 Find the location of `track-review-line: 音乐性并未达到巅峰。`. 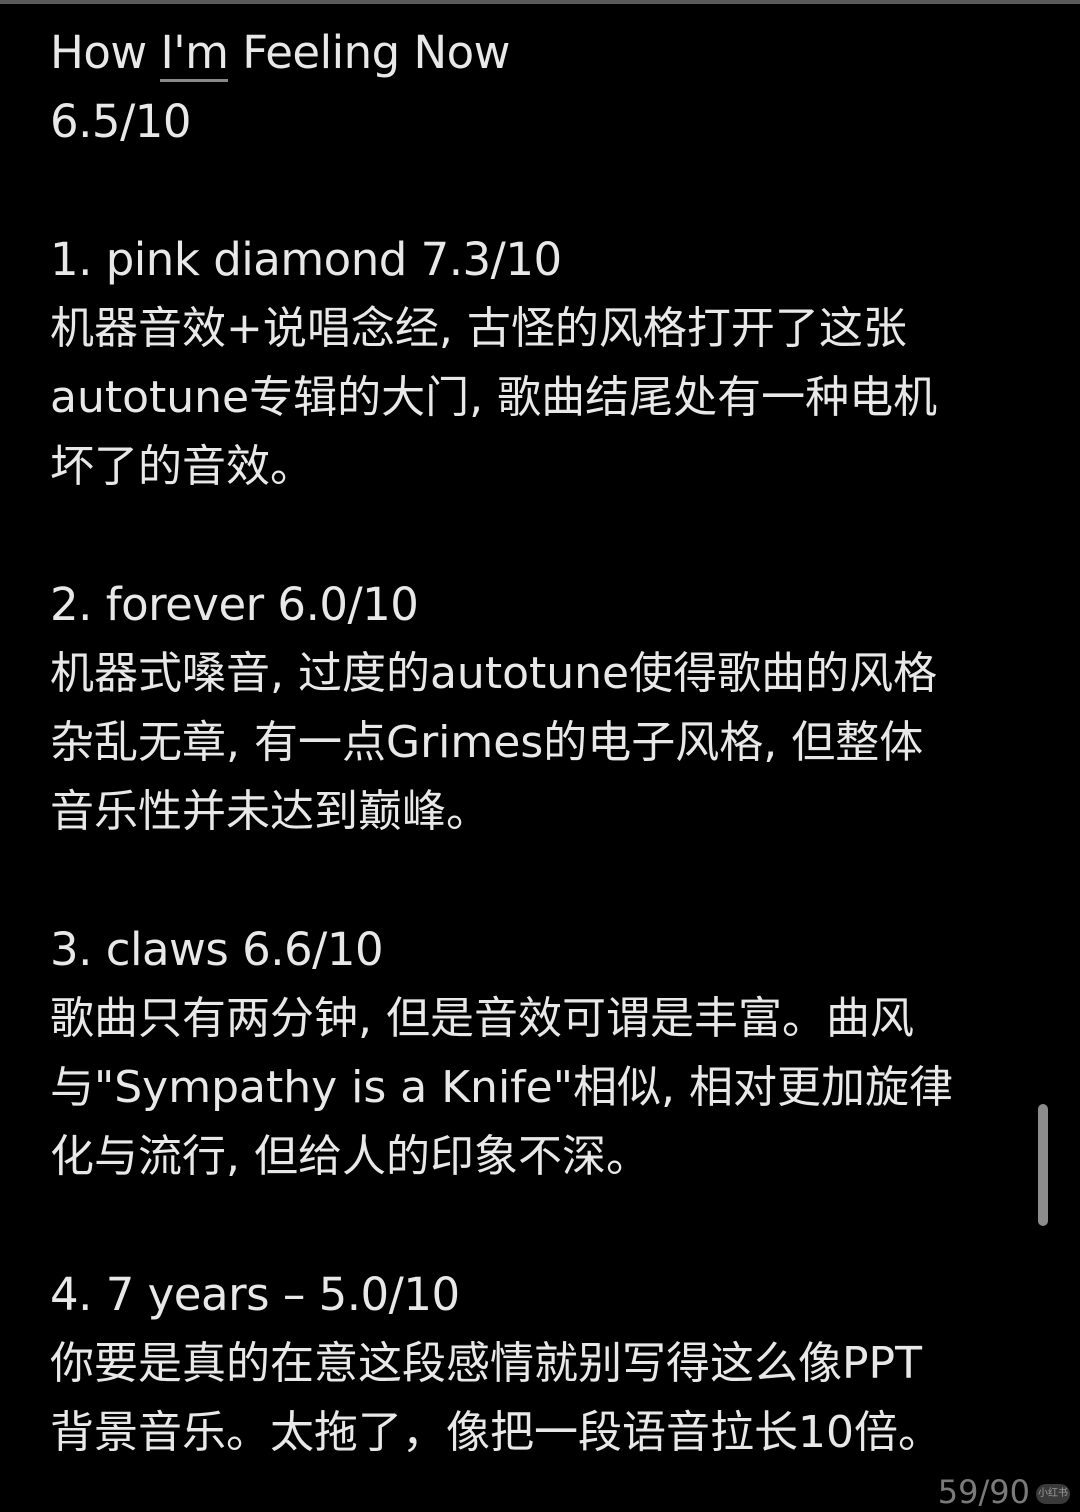

track-review-line: 音乐性并未达到巅峰。 is located at coordinates (270, 811).